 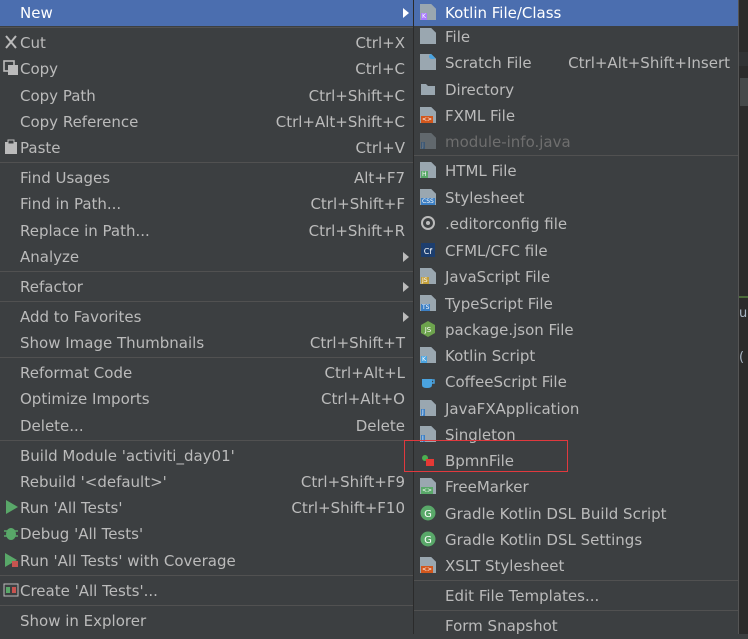 What do you see at coordinates (506, 382) in the screenshot?
I see `menu-item-label: CoffeeScript File` at bounding box center [506, 382].